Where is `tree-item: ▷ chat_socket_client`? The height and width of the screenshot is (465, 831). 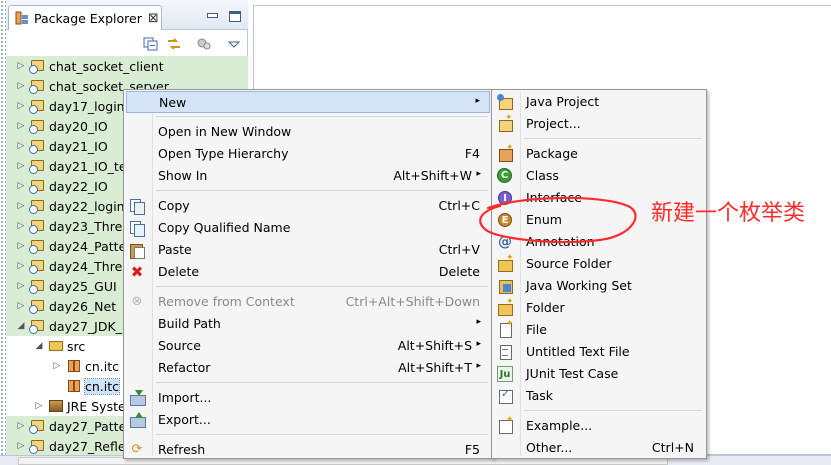
tree-item: ▷ chat_socket_client is located at coordinates (127, 66).